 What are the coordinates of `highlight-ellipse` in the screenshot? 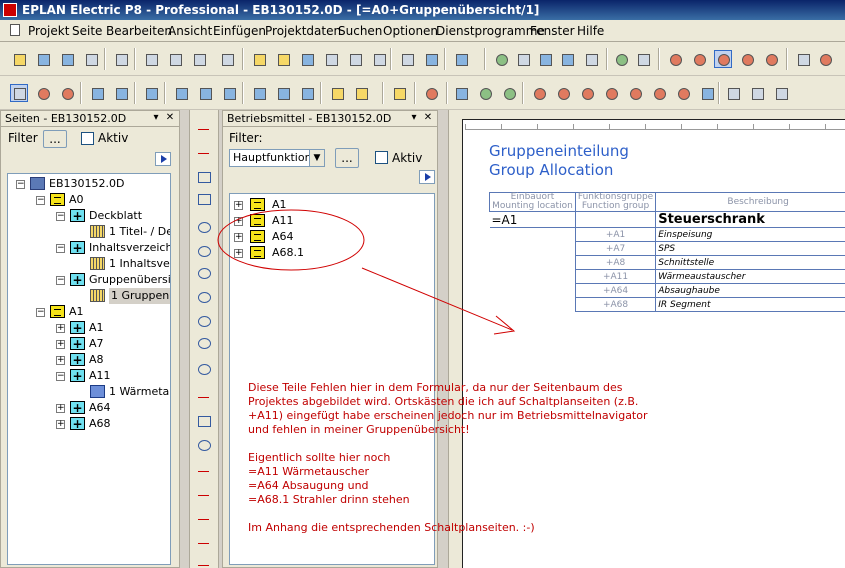 It's located at (291, 240).